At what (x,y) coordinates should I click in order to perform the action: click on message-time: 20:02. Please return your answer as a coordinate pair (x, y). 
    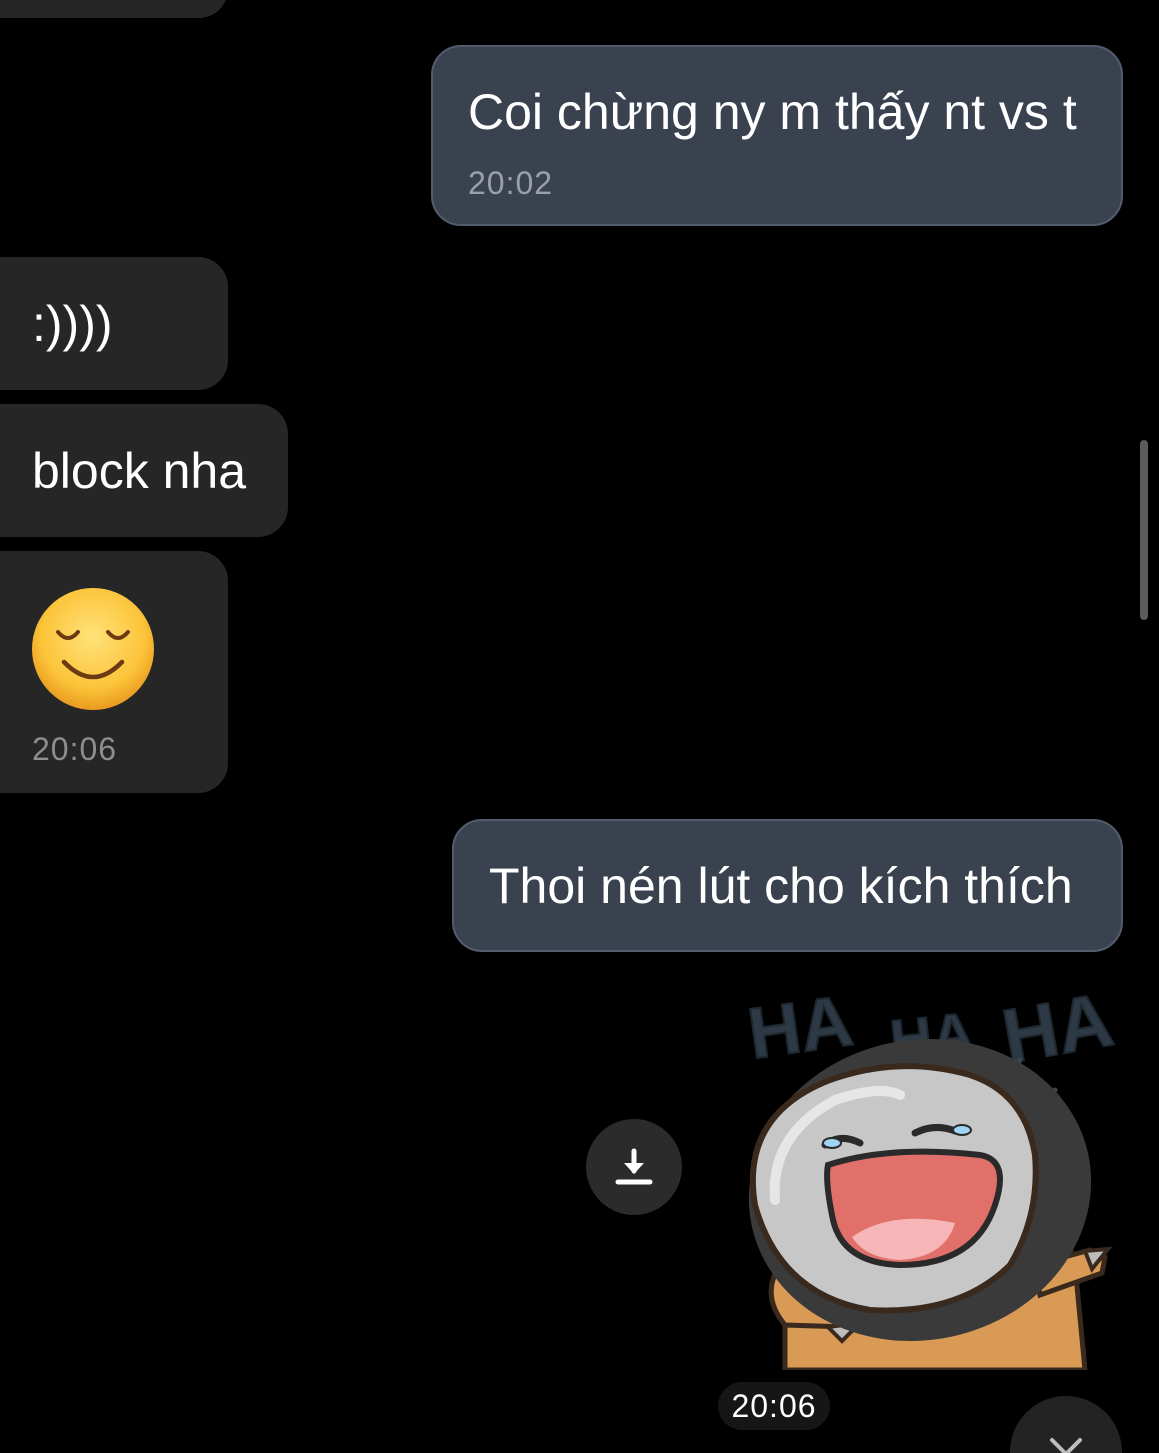
    Looking at the image, I should click on (511, 183).